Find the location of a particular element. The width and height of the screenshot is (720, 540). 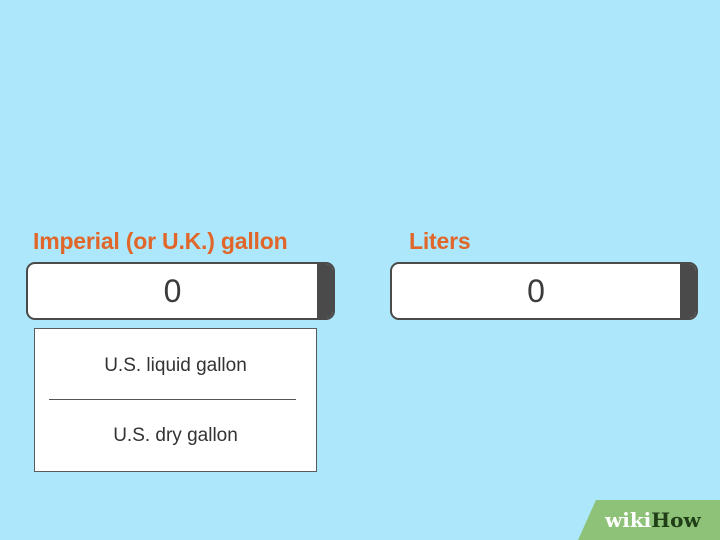

from-unit-label: Imperial (or U.K.) gallon is located at coordinates (160, 241).